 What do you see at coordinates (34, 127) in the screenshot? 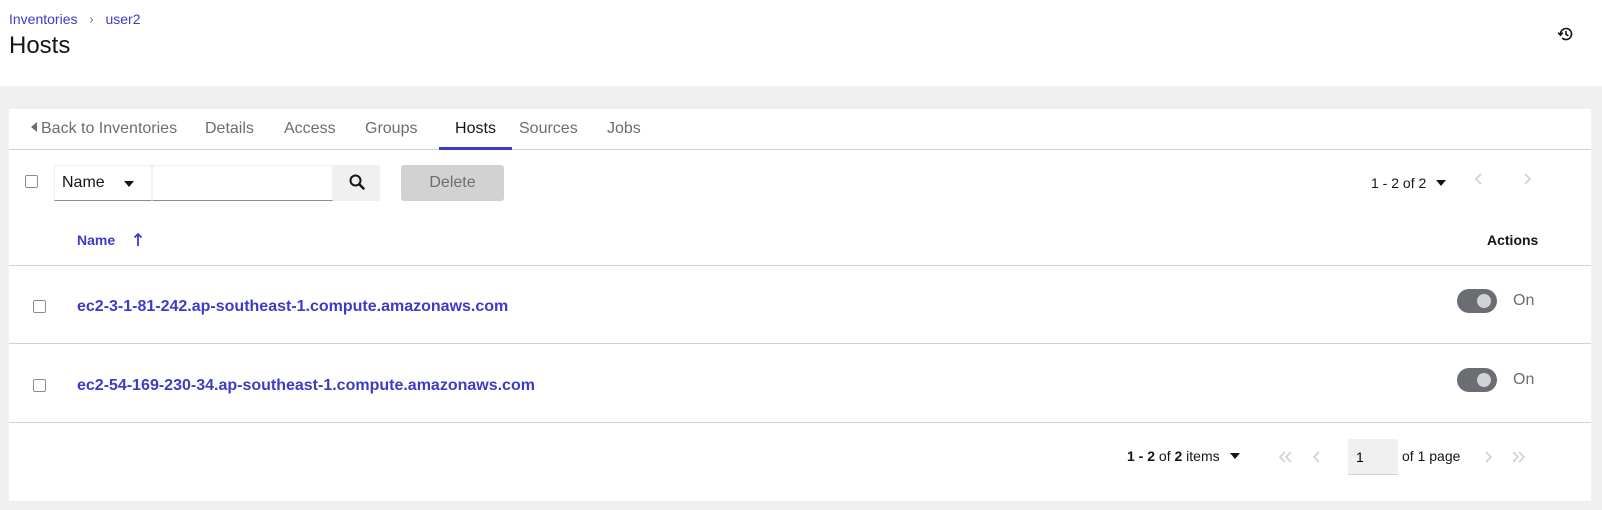
I see `caret-left-icon` at bounding box center [34, 127].